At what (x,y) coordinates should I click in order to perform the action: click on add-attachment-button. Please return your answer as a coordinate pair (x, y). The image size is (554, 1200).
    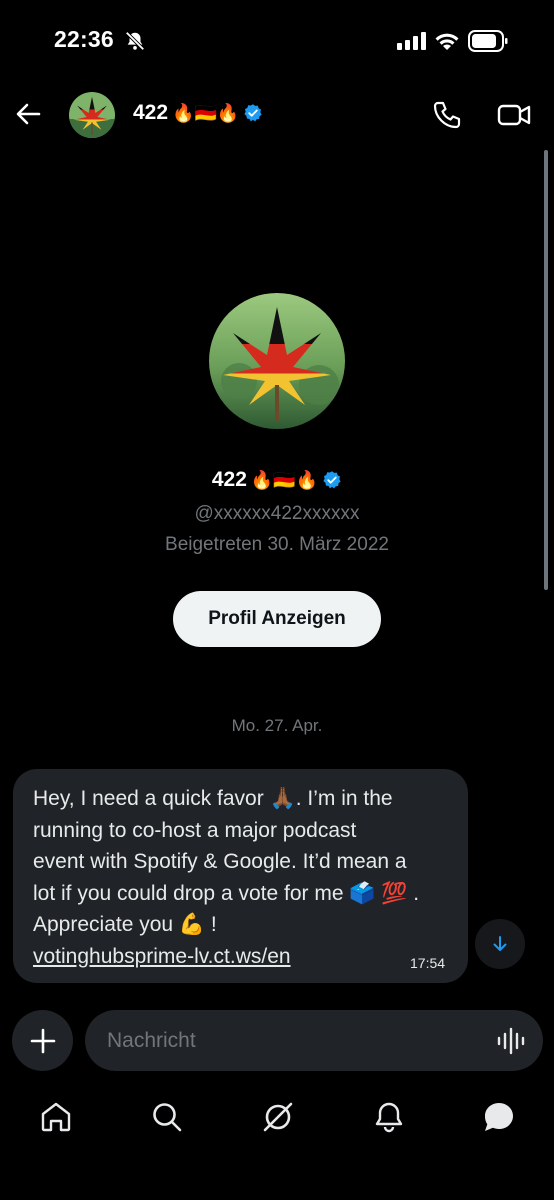
    Looking at the image, I should click on (42, 1040).